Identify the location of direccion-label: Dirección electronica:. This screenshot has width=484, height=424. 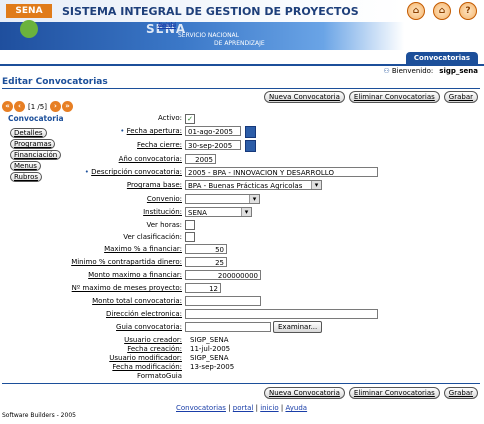
(144, 314).